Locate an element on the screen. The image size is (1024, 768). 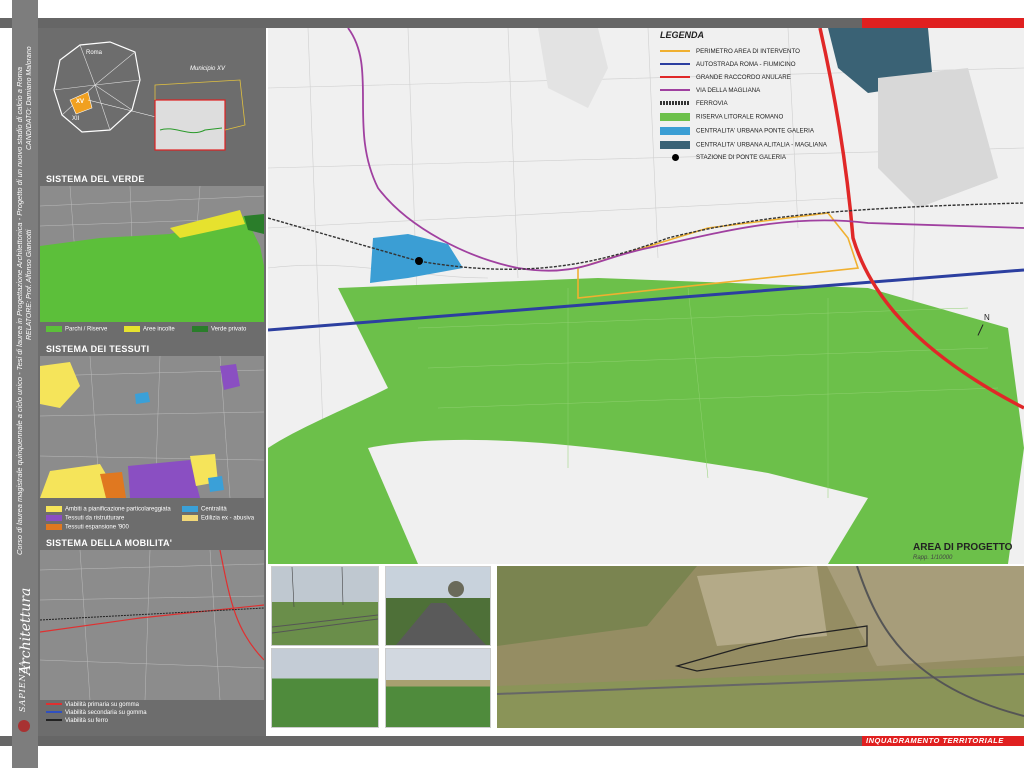
mobilita-map is located at coordinates (152, 625).